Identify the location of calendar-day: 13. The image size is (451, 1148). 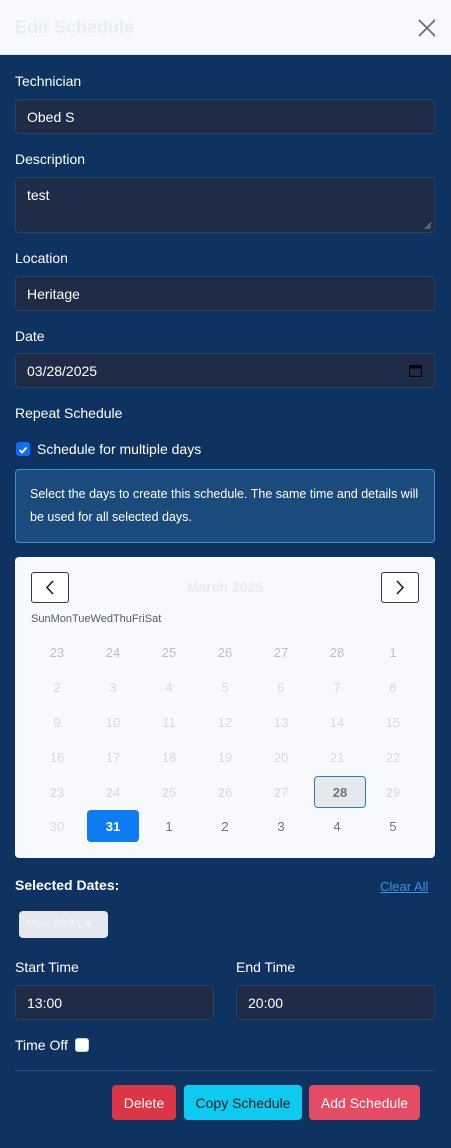
(281, 722).